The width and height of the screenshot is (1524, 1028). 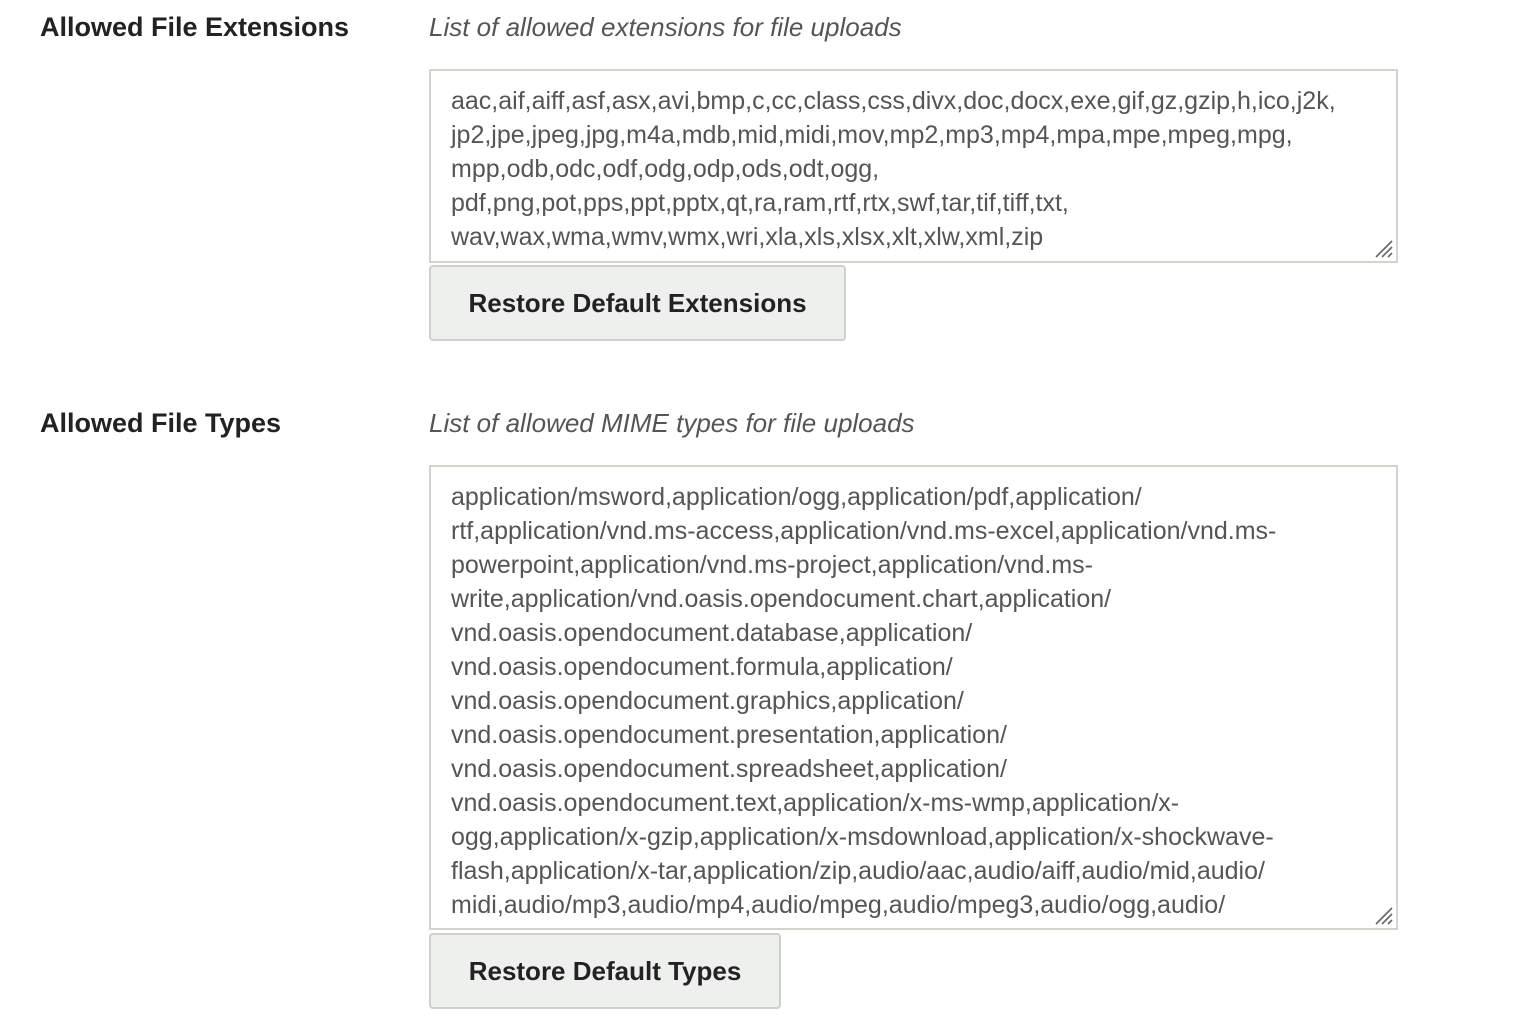 I want to click on restore-default-extensions-button: Restore Default Extensions, so click(x=637, y=303).